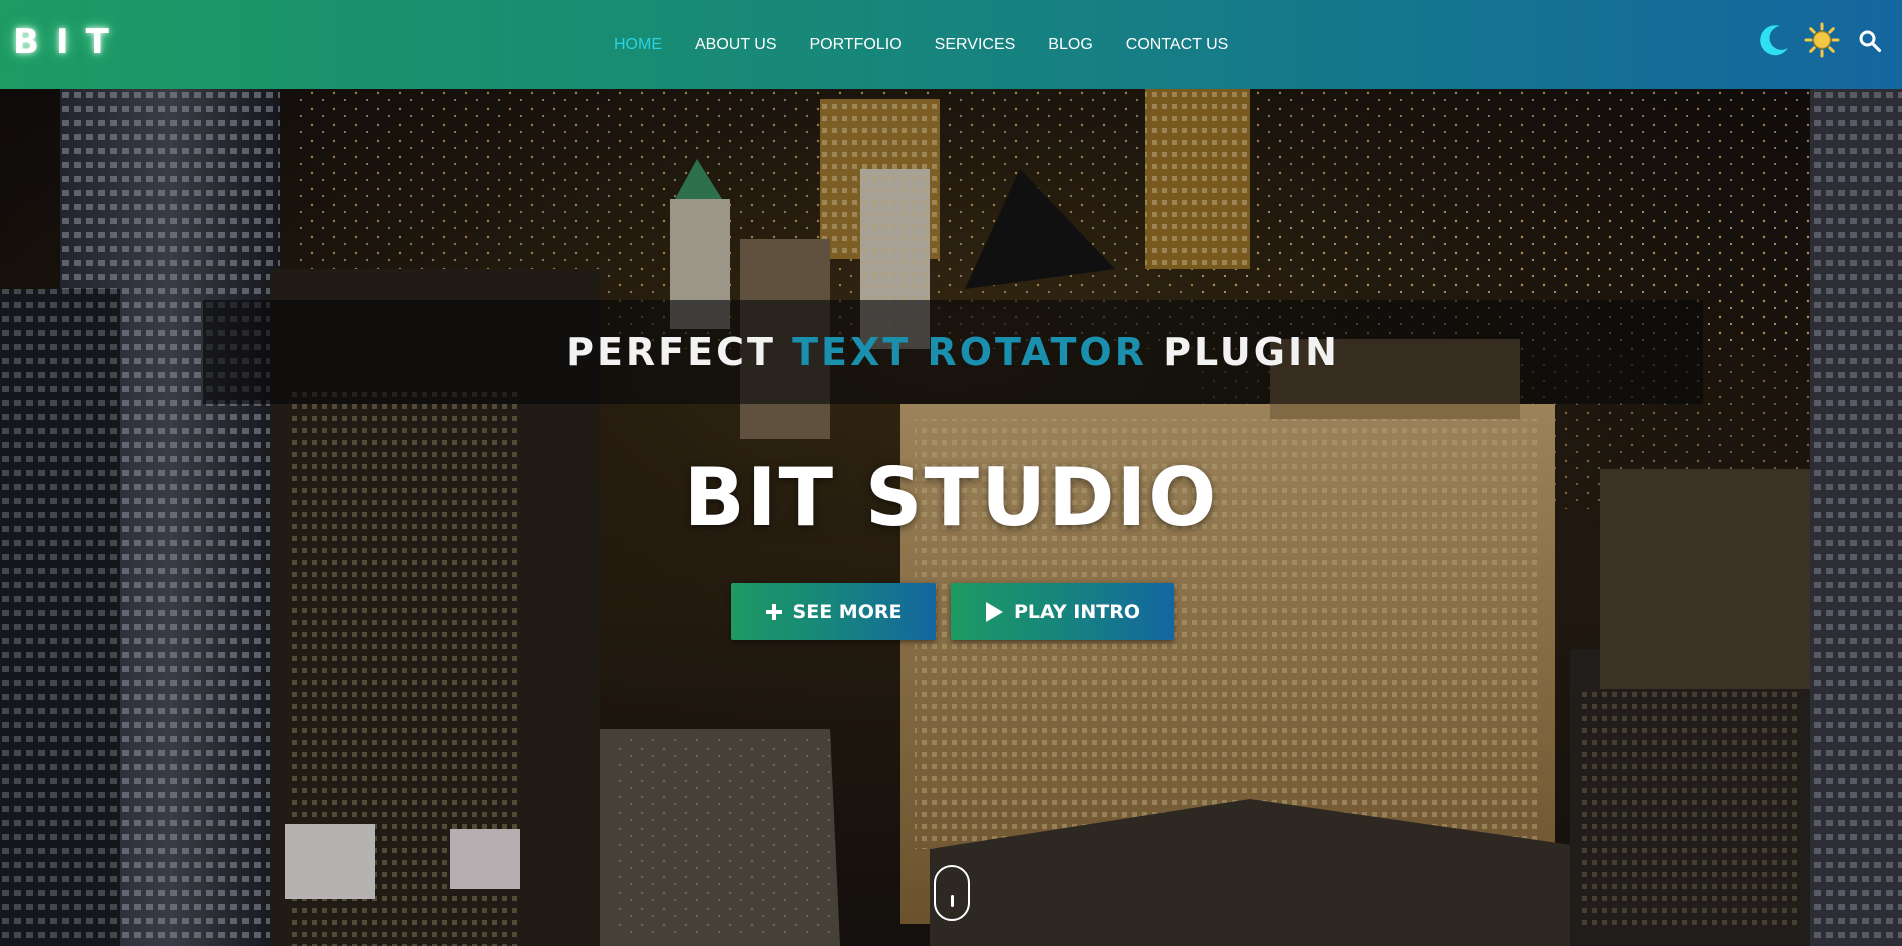 The image size is (1902, 946). Describe the element at coordinates (638, 45) in the screenshot. I see `nav-item-home: HOME` at that location.